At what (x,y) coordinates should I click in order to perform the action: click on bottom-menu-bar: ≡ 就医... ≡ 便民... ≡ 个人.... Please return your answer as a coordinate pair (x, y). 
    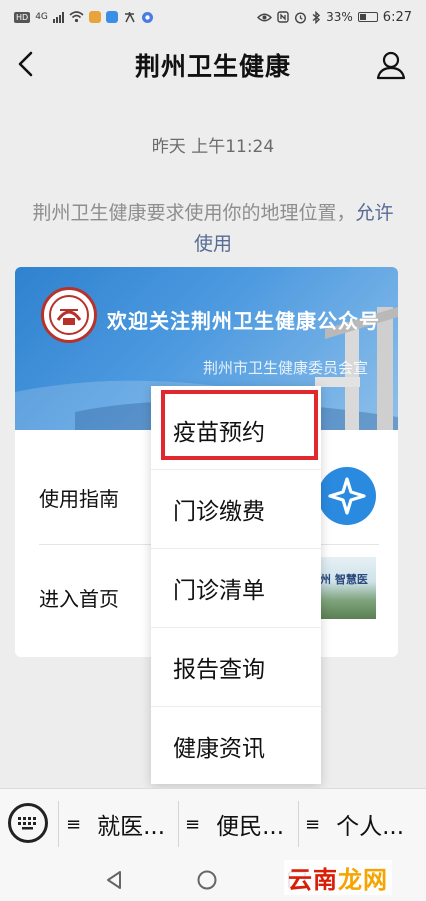
    Looking at the image, I should click on (213, 823).